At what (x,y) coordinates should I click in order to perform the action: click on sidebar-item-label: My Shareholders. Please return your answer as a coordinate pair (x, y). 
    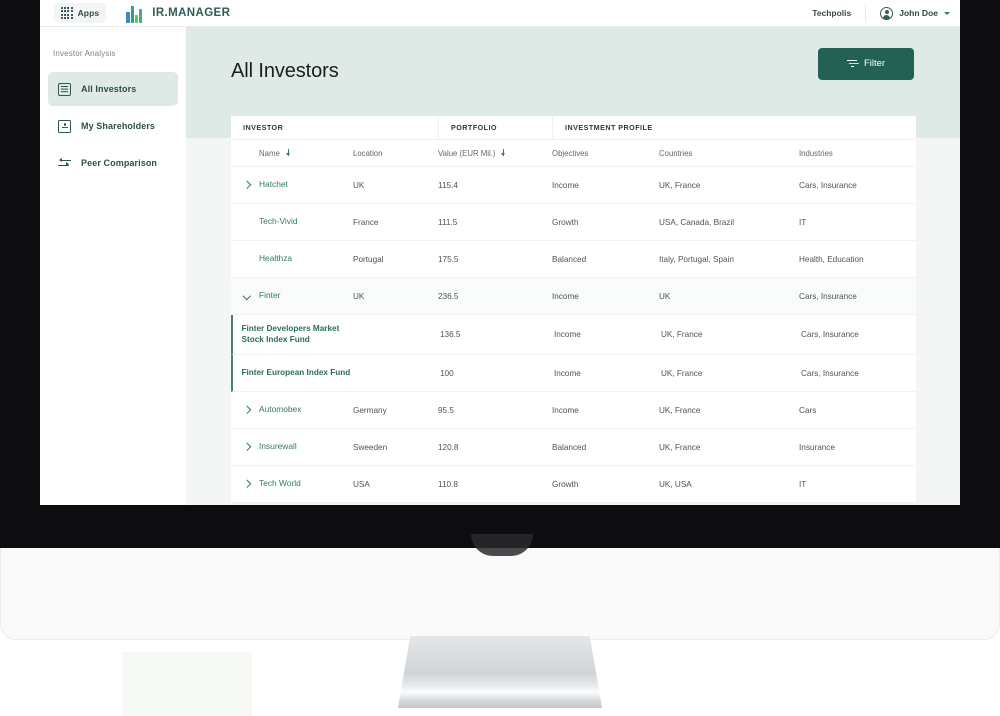
    Looking at the image, I should click on (118, 126).